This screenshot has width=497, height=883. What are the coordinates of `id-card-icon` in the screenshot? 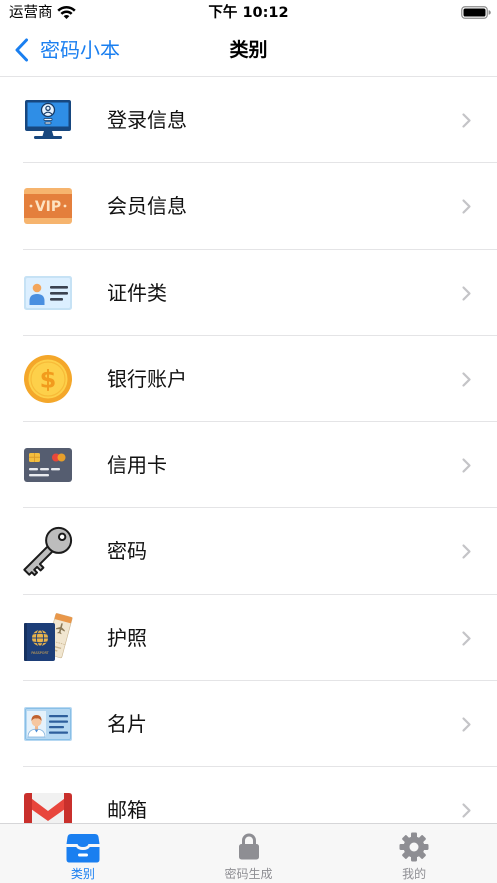 It's located at (48, 293).